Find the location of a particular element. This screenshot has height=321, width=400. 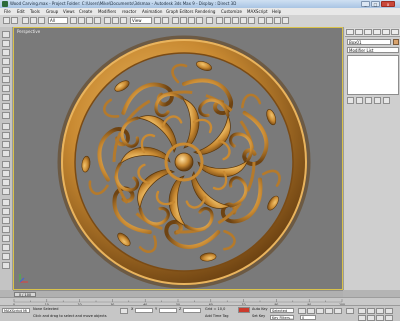

display-tab-icon is located at coordinates (386, 32).